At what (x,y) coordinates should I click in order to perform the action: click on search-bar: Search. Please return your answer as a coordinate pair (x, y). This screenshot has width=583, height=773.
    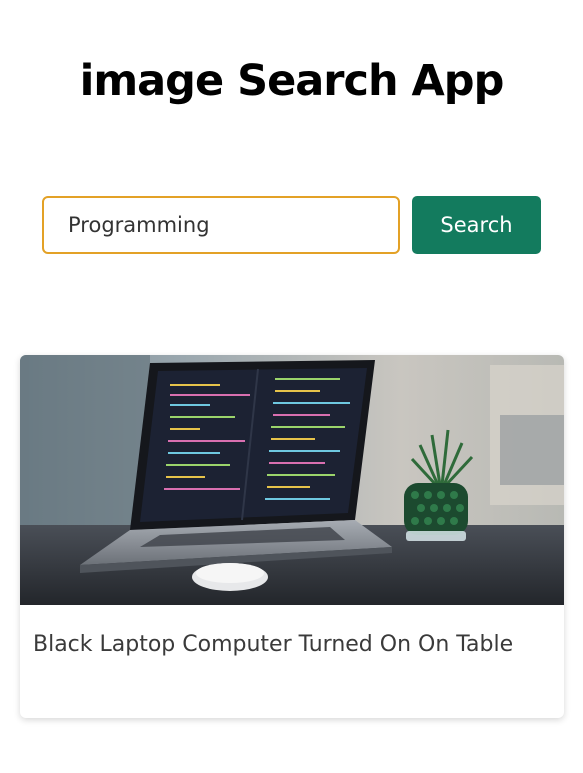
    Looking at the image, I should click on (292, 225).